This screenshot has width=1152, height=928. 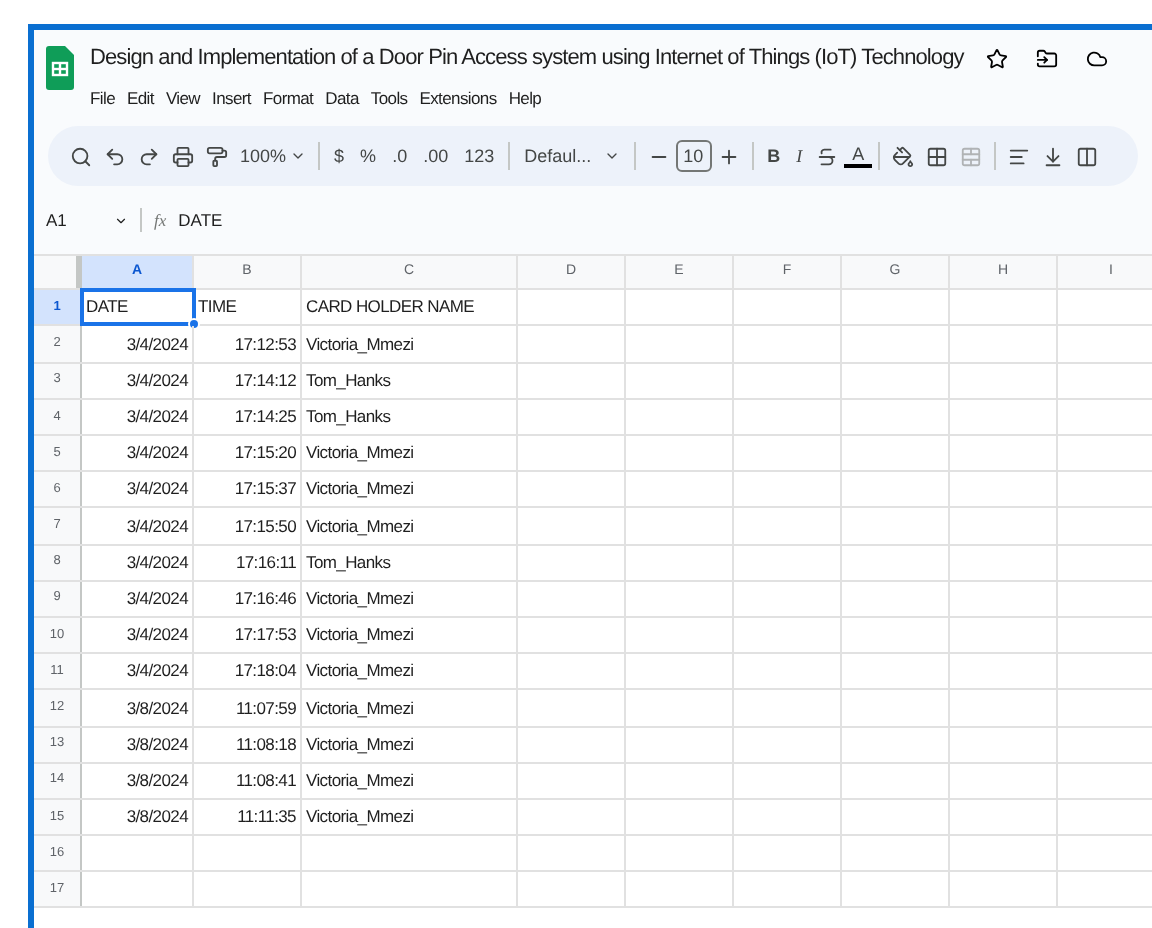 I want to click on table-cell: 17:16:11, so click(x=248, y=562).